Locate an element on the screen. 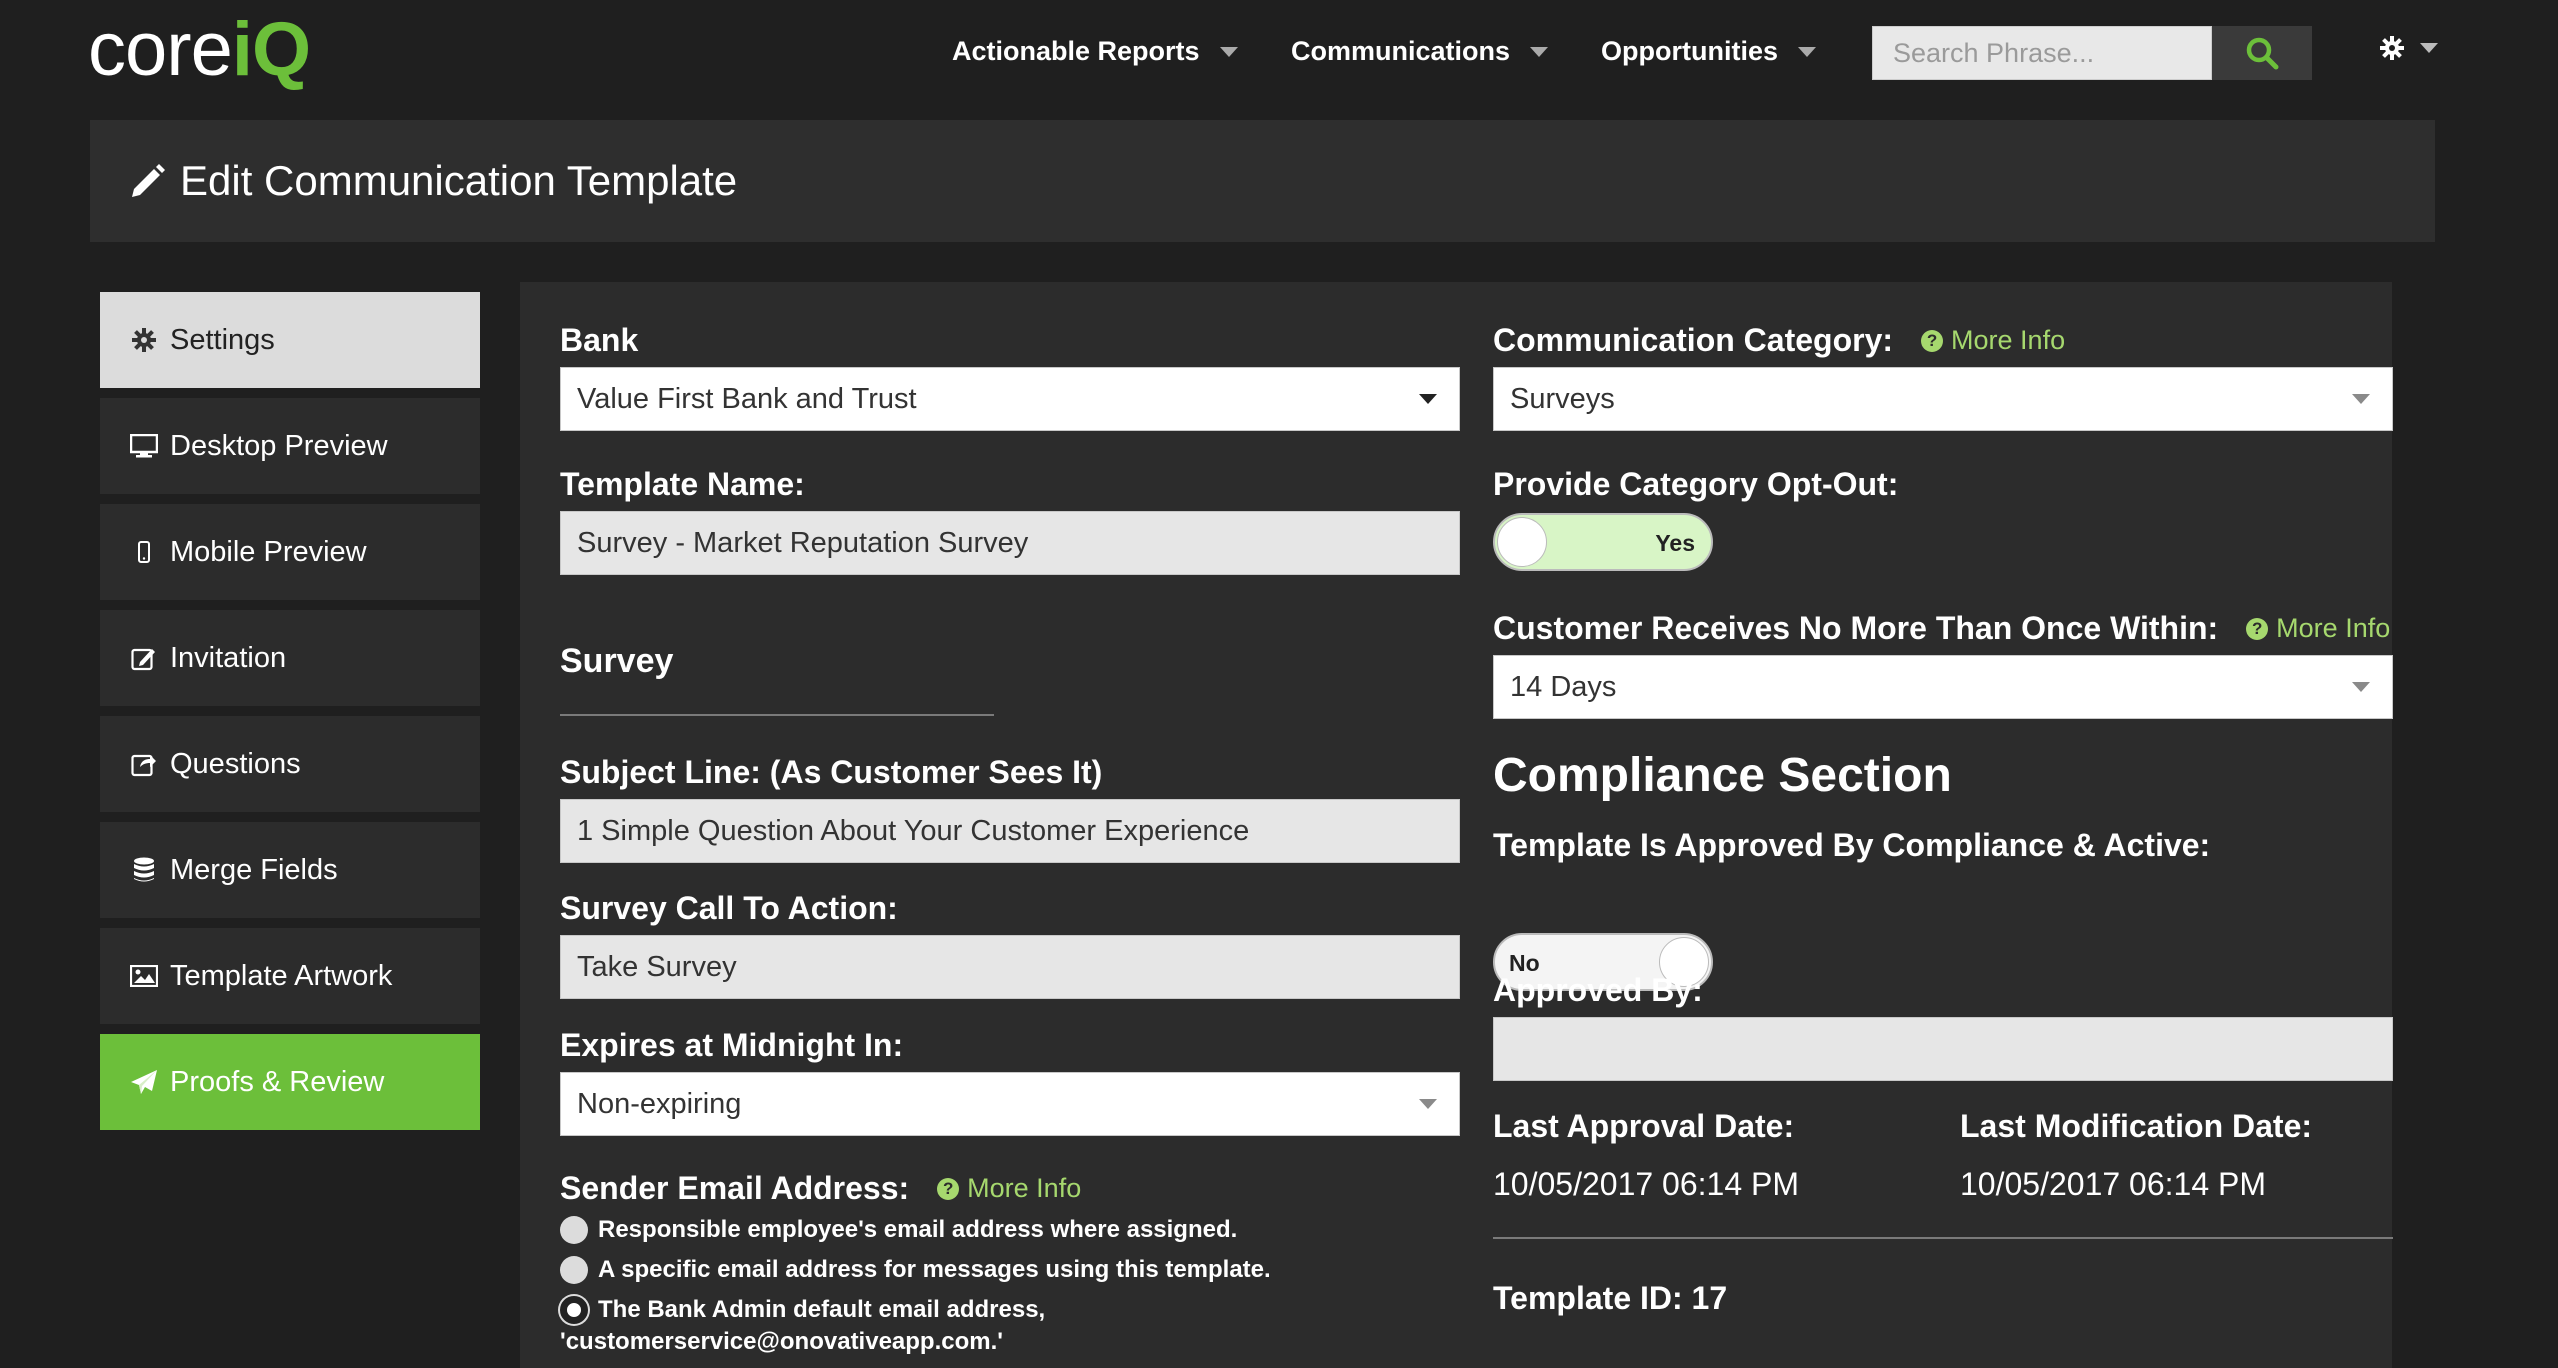 Image resolution: width=2558 pixels, height=1368 pixels. nav-opportunities-label: Opportunities is located at coordinates (1689, 51).